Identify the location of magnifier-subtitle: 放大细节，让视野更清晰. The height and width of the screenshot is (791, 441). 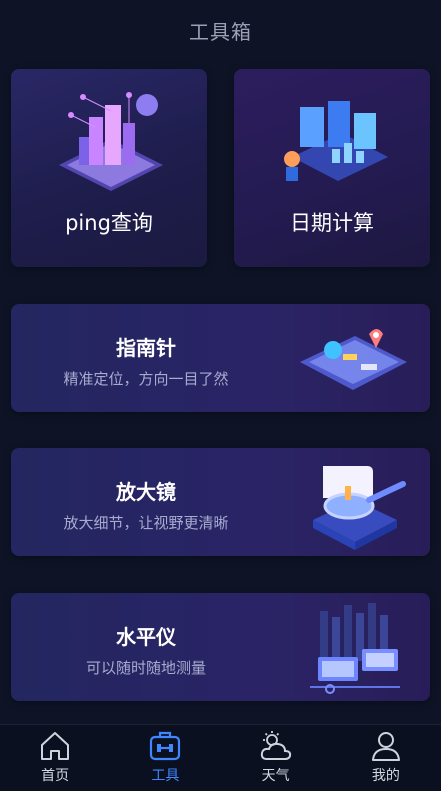
(146, 523).